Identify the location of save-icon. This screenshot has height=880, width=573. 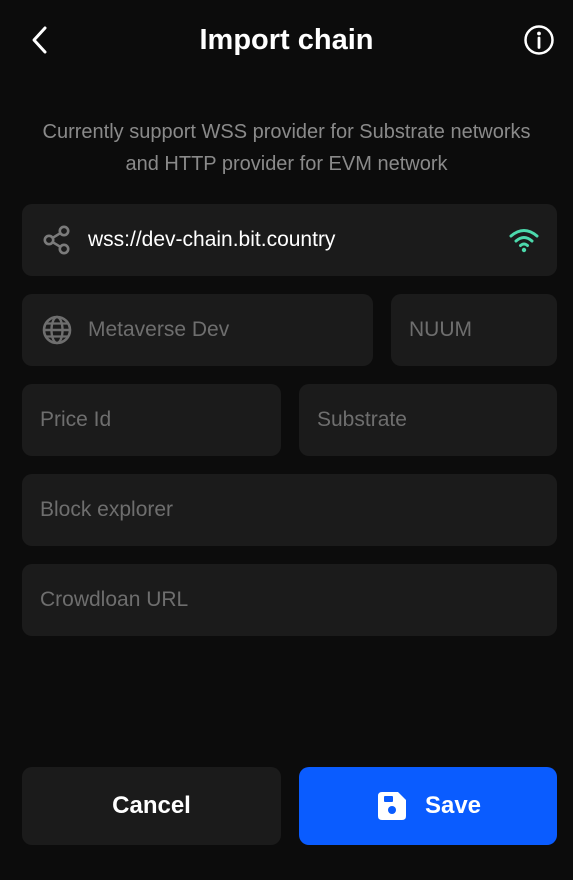
(392, 806).